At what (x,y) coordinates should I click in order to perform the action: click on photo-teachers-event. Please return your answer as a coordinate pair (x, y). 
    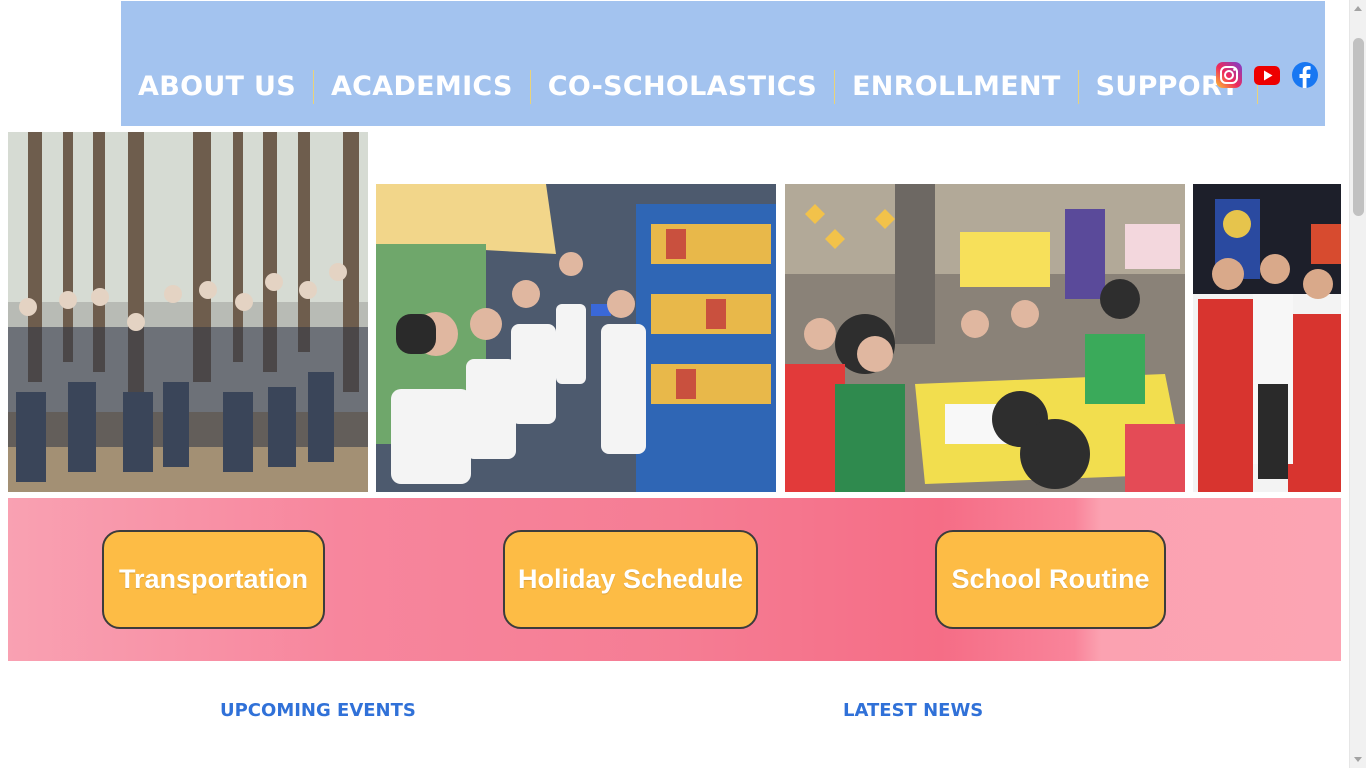
    Looking at the image, I should click on (1267, 338).